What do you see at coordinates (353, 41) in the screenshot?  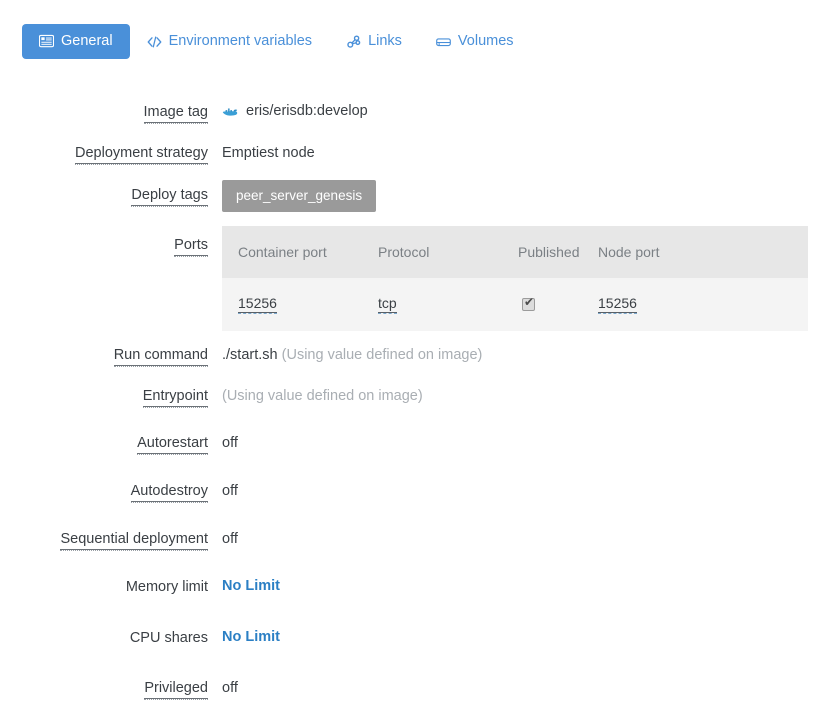 I see `link-chain-icon` at bounding box center [353, 41].